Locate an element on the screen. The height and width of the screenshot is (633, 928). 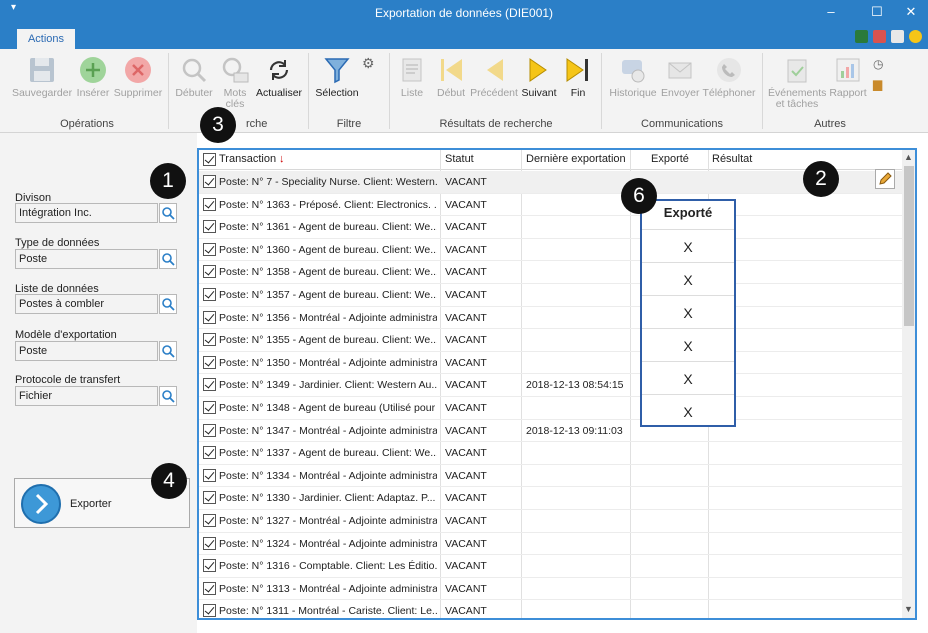
scroll-up-icon: ▲ is located at coordinates (908, 157).